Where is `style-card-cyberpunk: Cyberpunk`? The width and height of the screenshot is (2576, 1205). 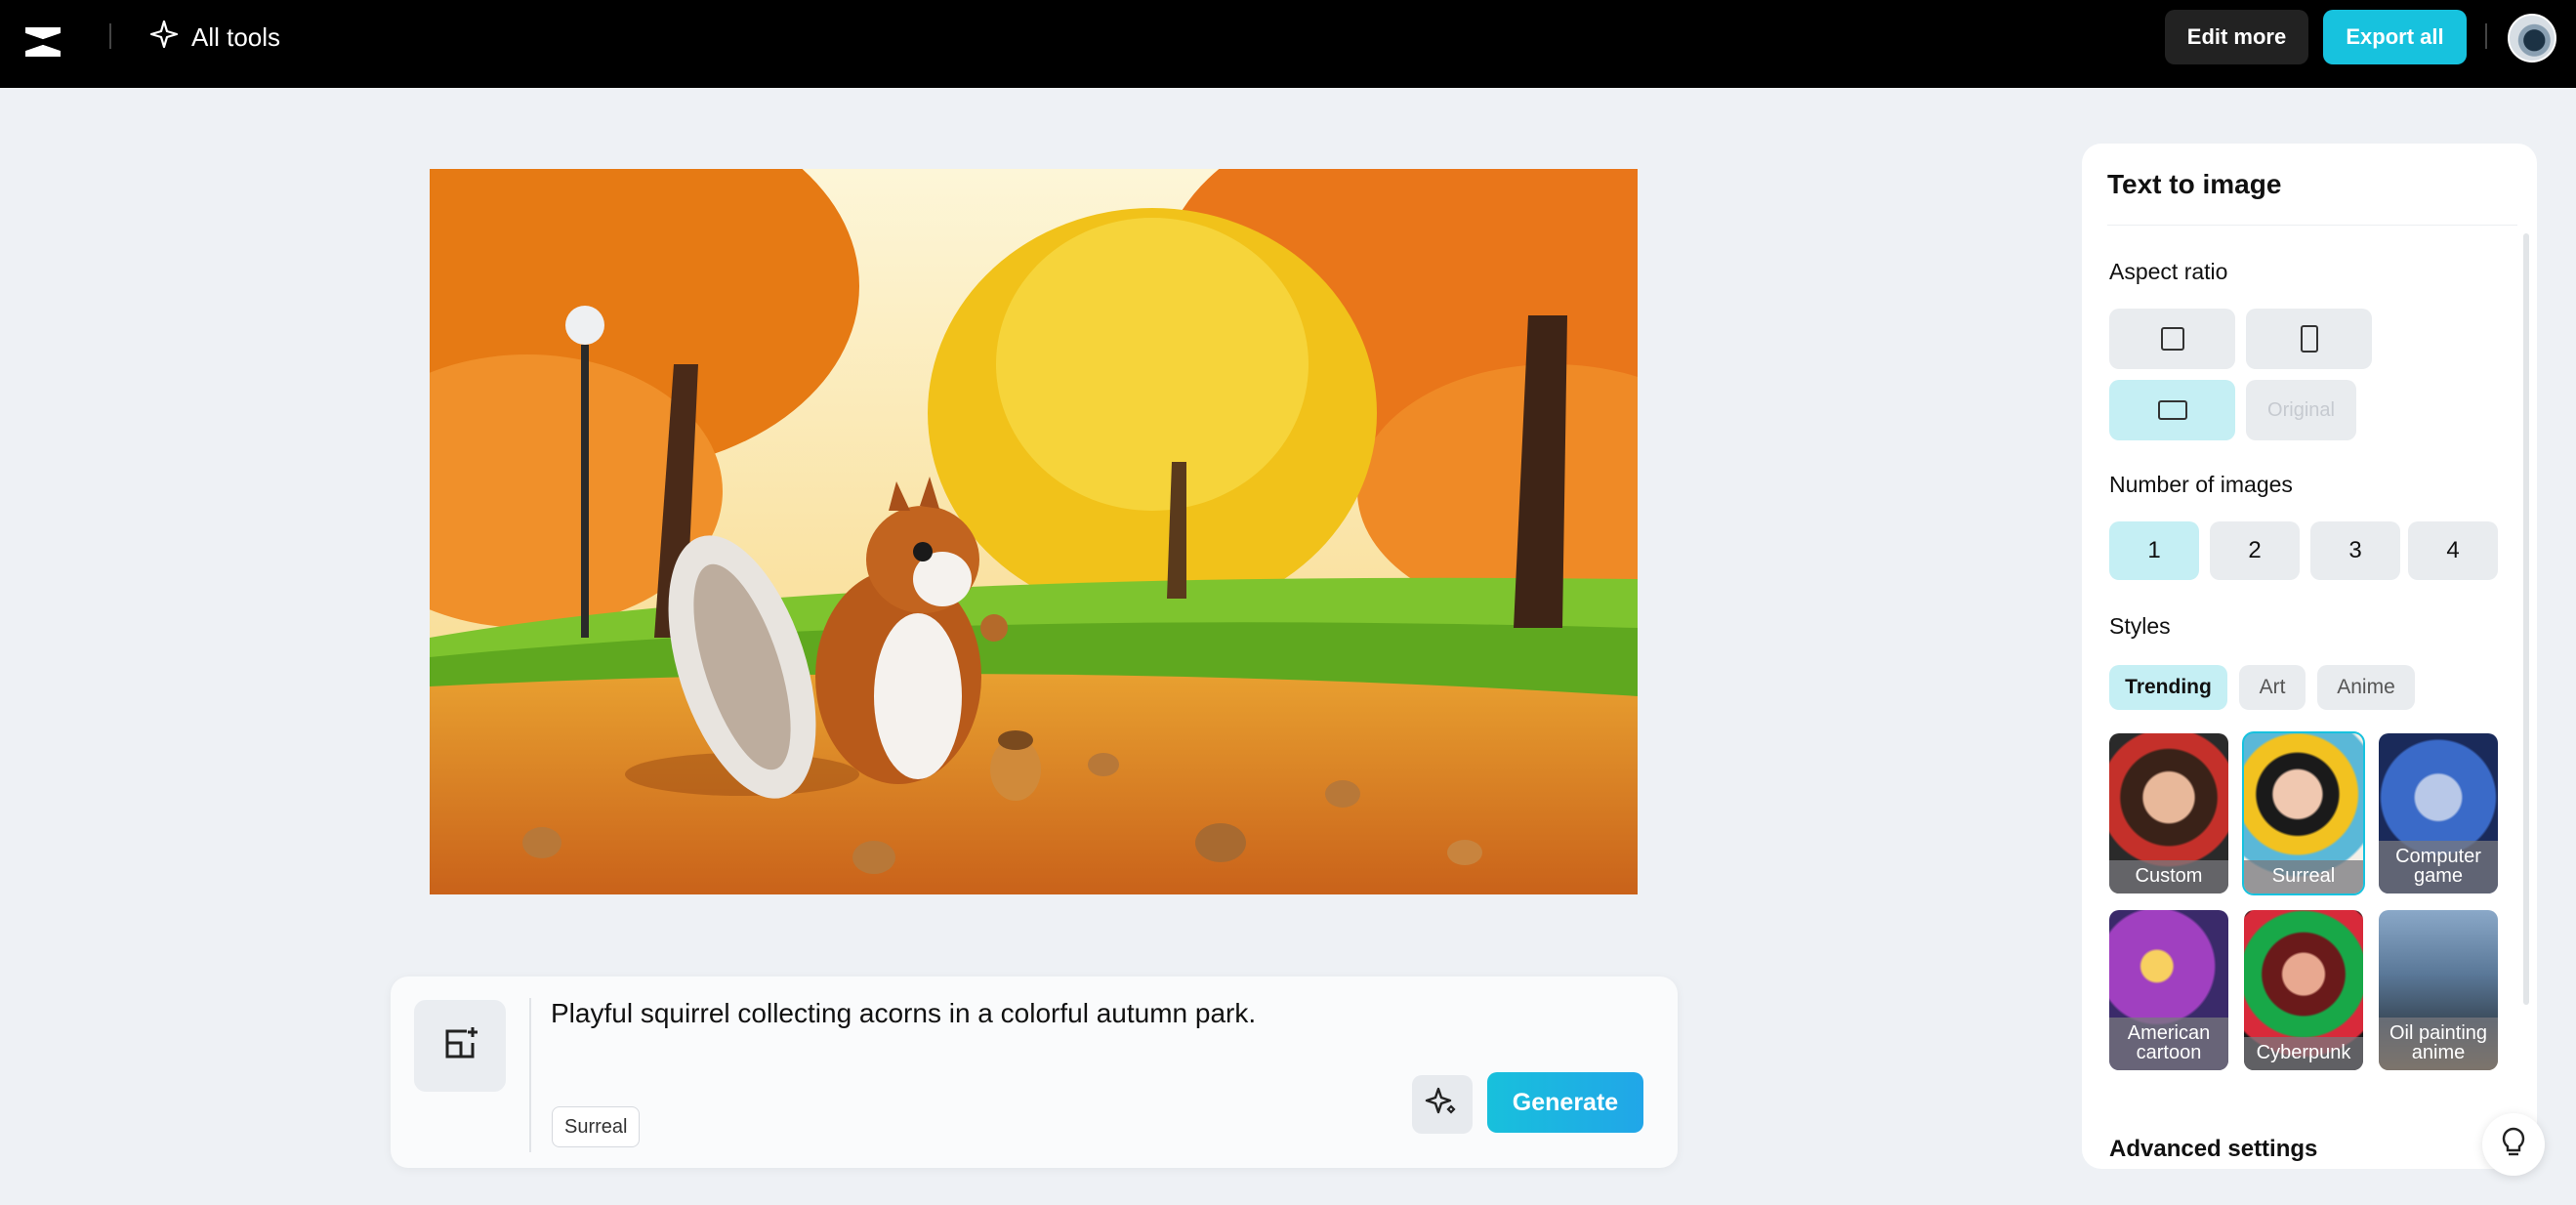 style-card-cyberpunk: Cyberpunk is located at coordinates (2303, 990).